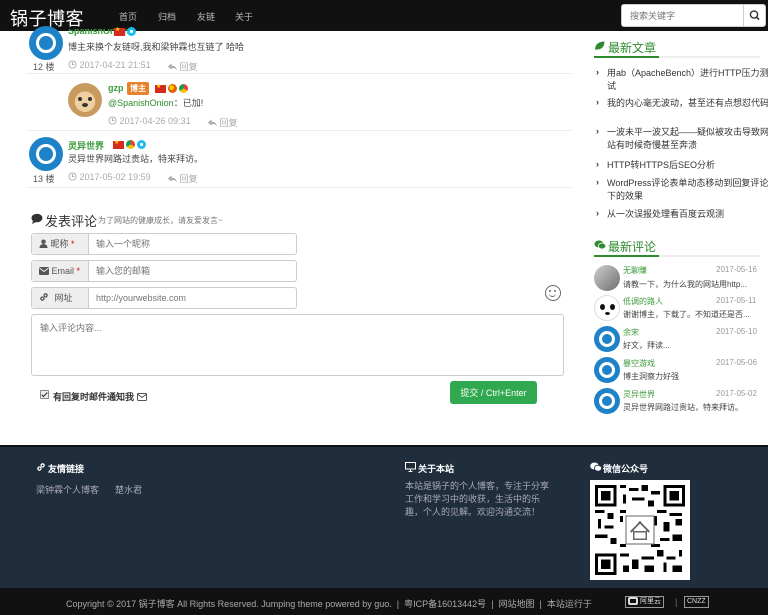 Image resolution: width=768 pixels, height=615 pixels. I want to click on wechat-title: 微信公众号, so click(626, 469).